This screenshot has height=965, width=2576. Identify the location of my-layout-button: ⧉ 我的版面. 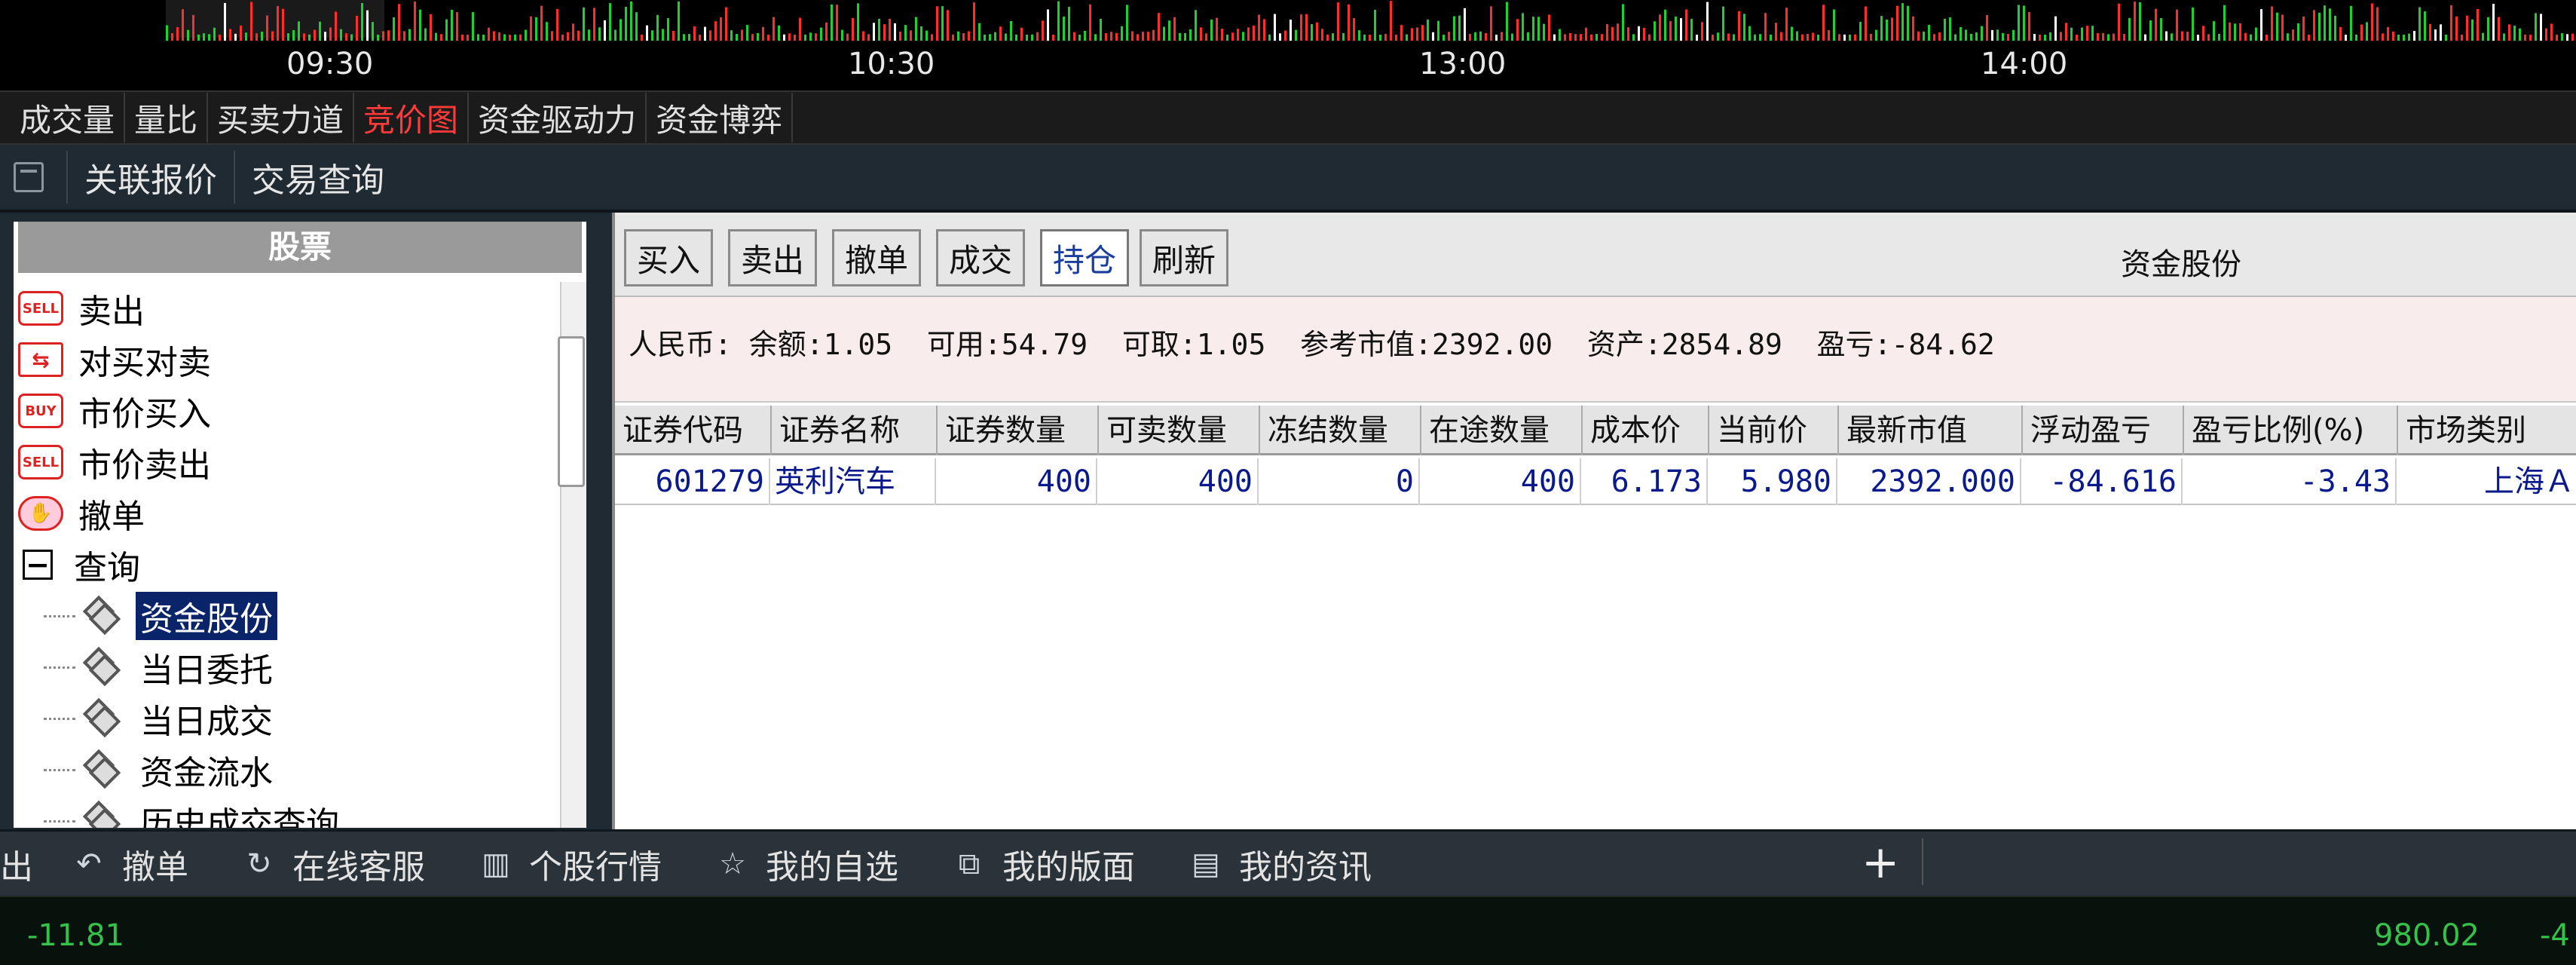
(1043, 864).